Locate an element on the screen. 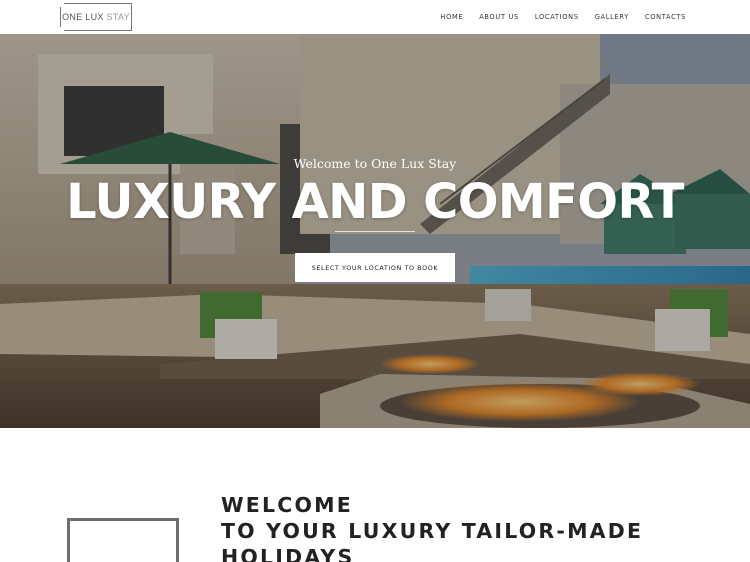 This screenshot has width=750, height=562. welcome-line-3: HOLIDAYS is located at coordinates (288, 553).